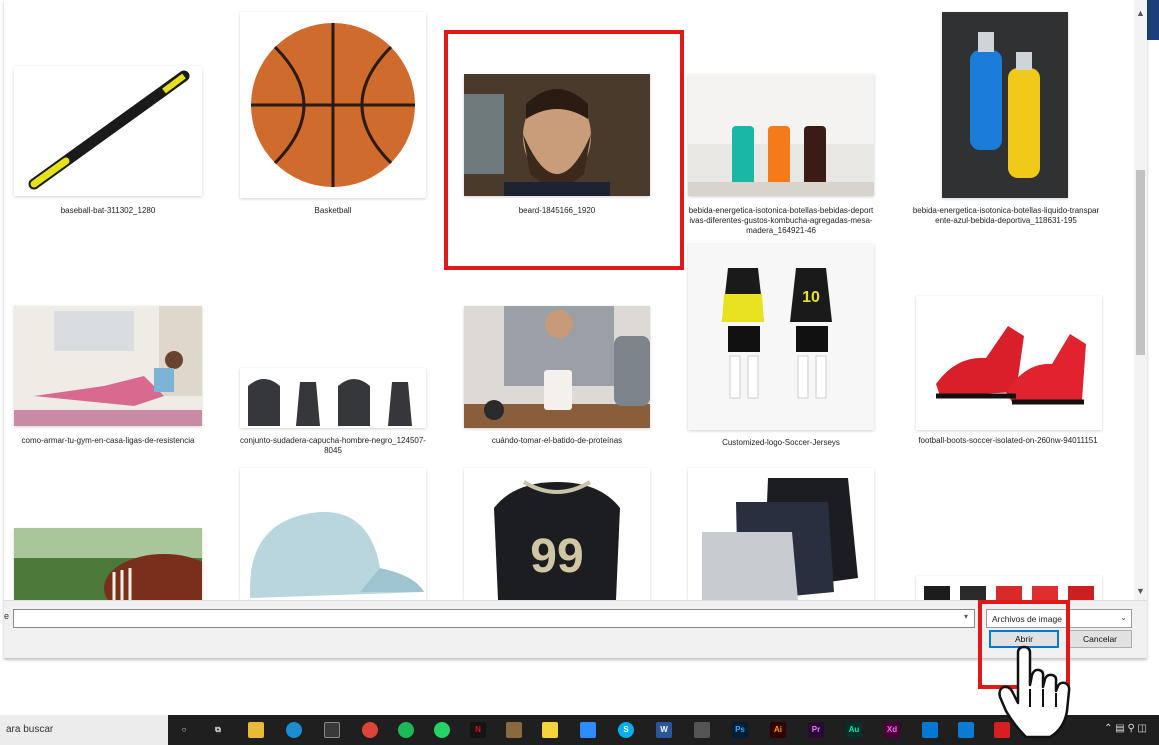 The image size is (1159, 745). Describe the element at coordinates (1140, 13) in the screenshot. I see `scroll-up-icon: ▲` at that location.